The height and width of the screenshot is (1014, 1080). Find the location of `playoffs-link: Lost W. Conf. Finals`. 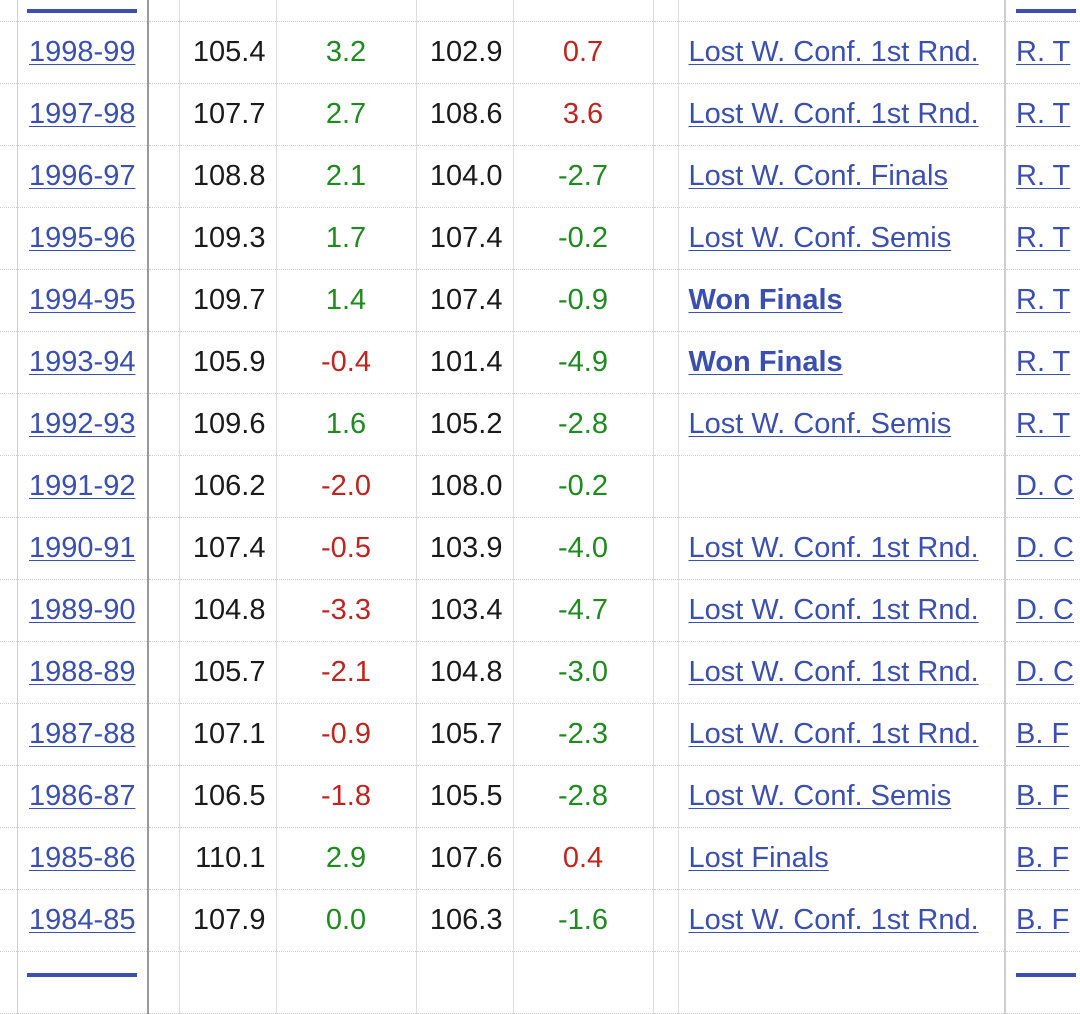

playoffs-link: Lost W. Conf. Finals is located at coordinates (819, 176).